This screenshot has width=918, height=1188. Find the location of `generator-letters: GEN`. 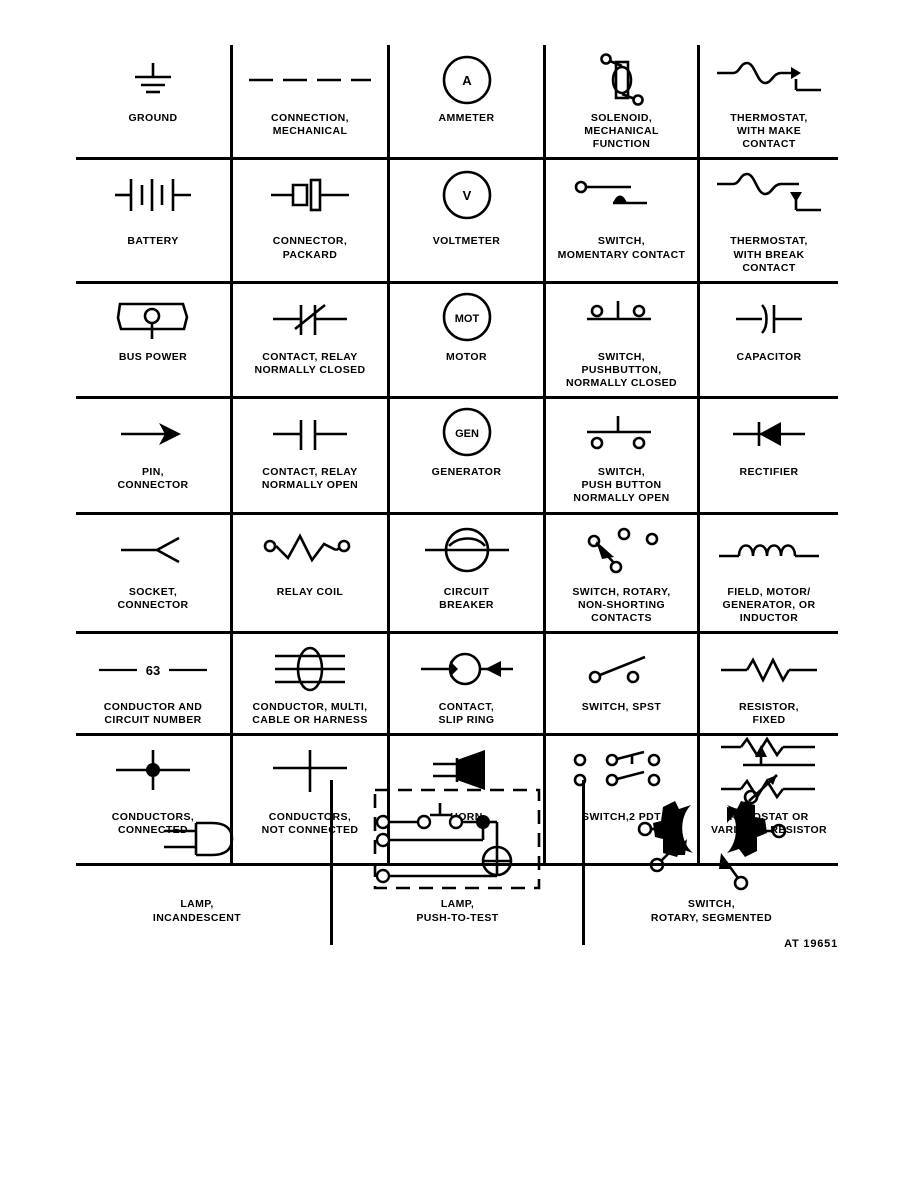

generator-letters: GEN is located at coordinates (467, 434).